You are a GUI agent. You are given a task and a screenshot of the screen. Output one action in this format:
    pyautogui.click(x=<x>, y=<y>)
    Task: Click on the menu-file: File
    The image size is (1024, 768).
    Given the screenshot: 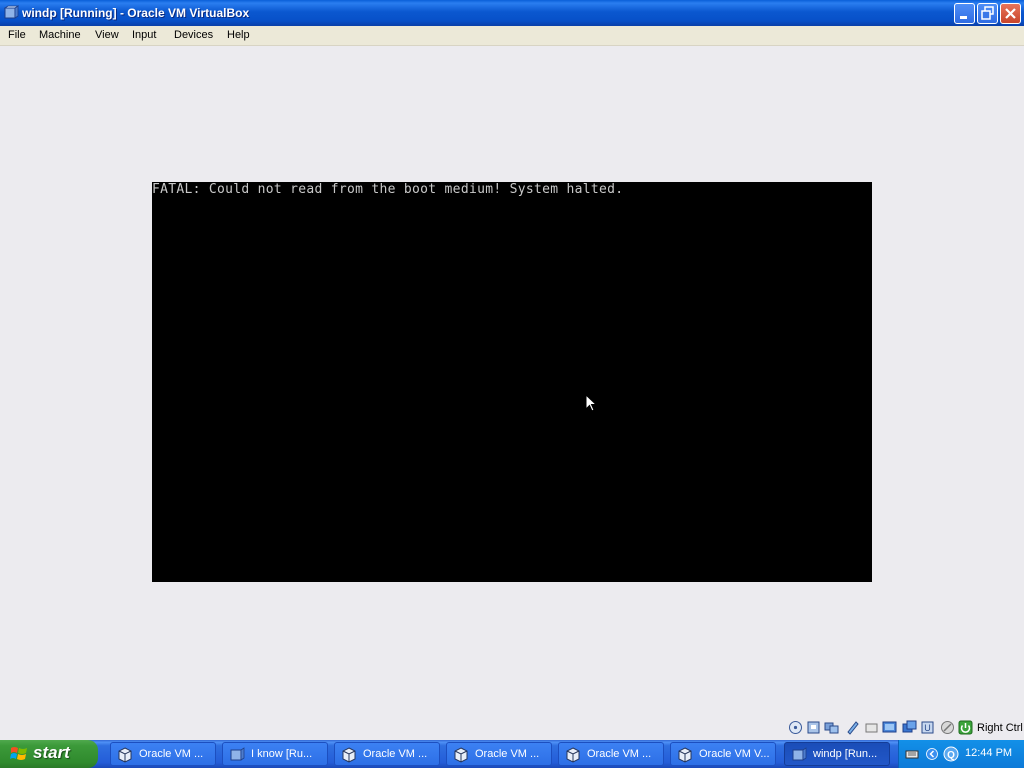 What is the action you would take?
    pyautogui.click(x=17, y=35)
    